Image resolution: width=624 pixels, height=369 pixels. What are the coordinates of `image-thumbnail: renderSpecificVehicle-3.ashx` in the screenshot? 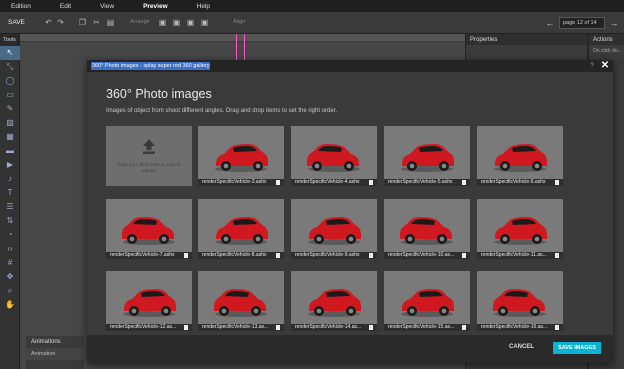 It's located at (241, 156).